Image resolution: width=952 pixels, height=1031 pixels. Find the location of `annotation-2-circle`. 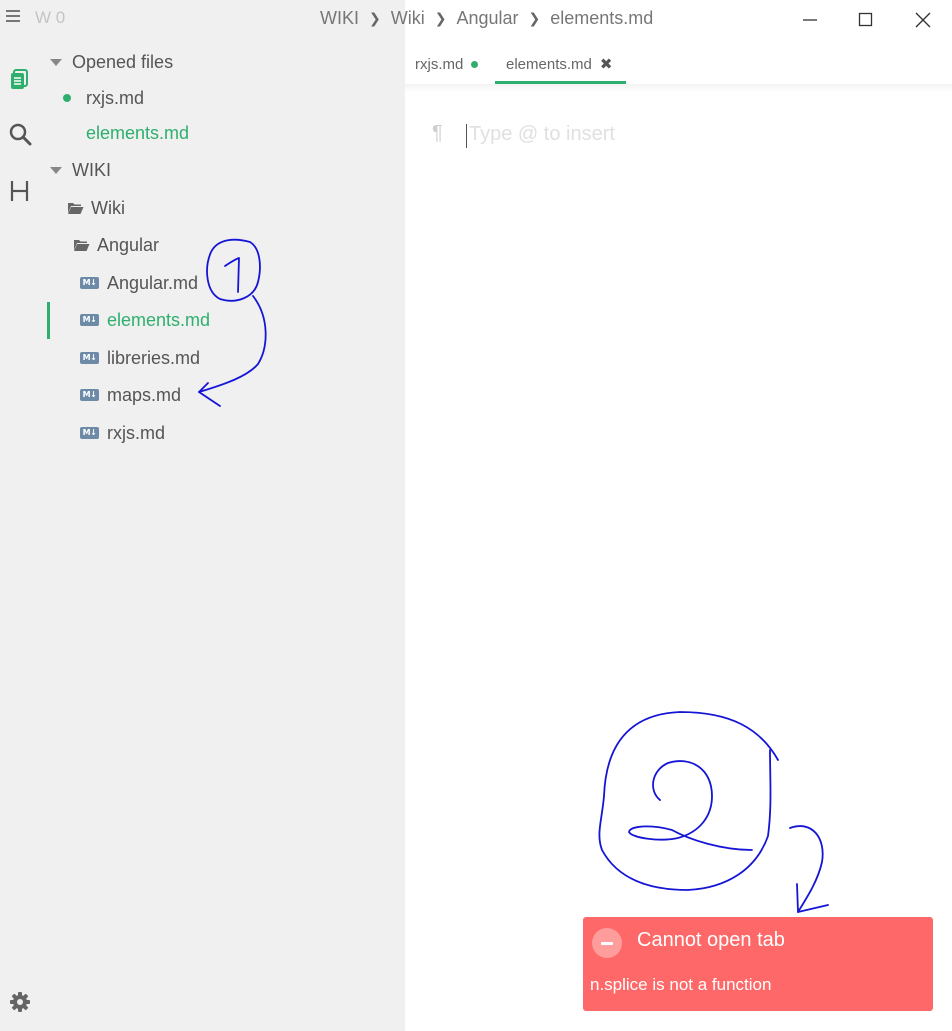

annotation-2-circle is located at coordinates (688, 801).